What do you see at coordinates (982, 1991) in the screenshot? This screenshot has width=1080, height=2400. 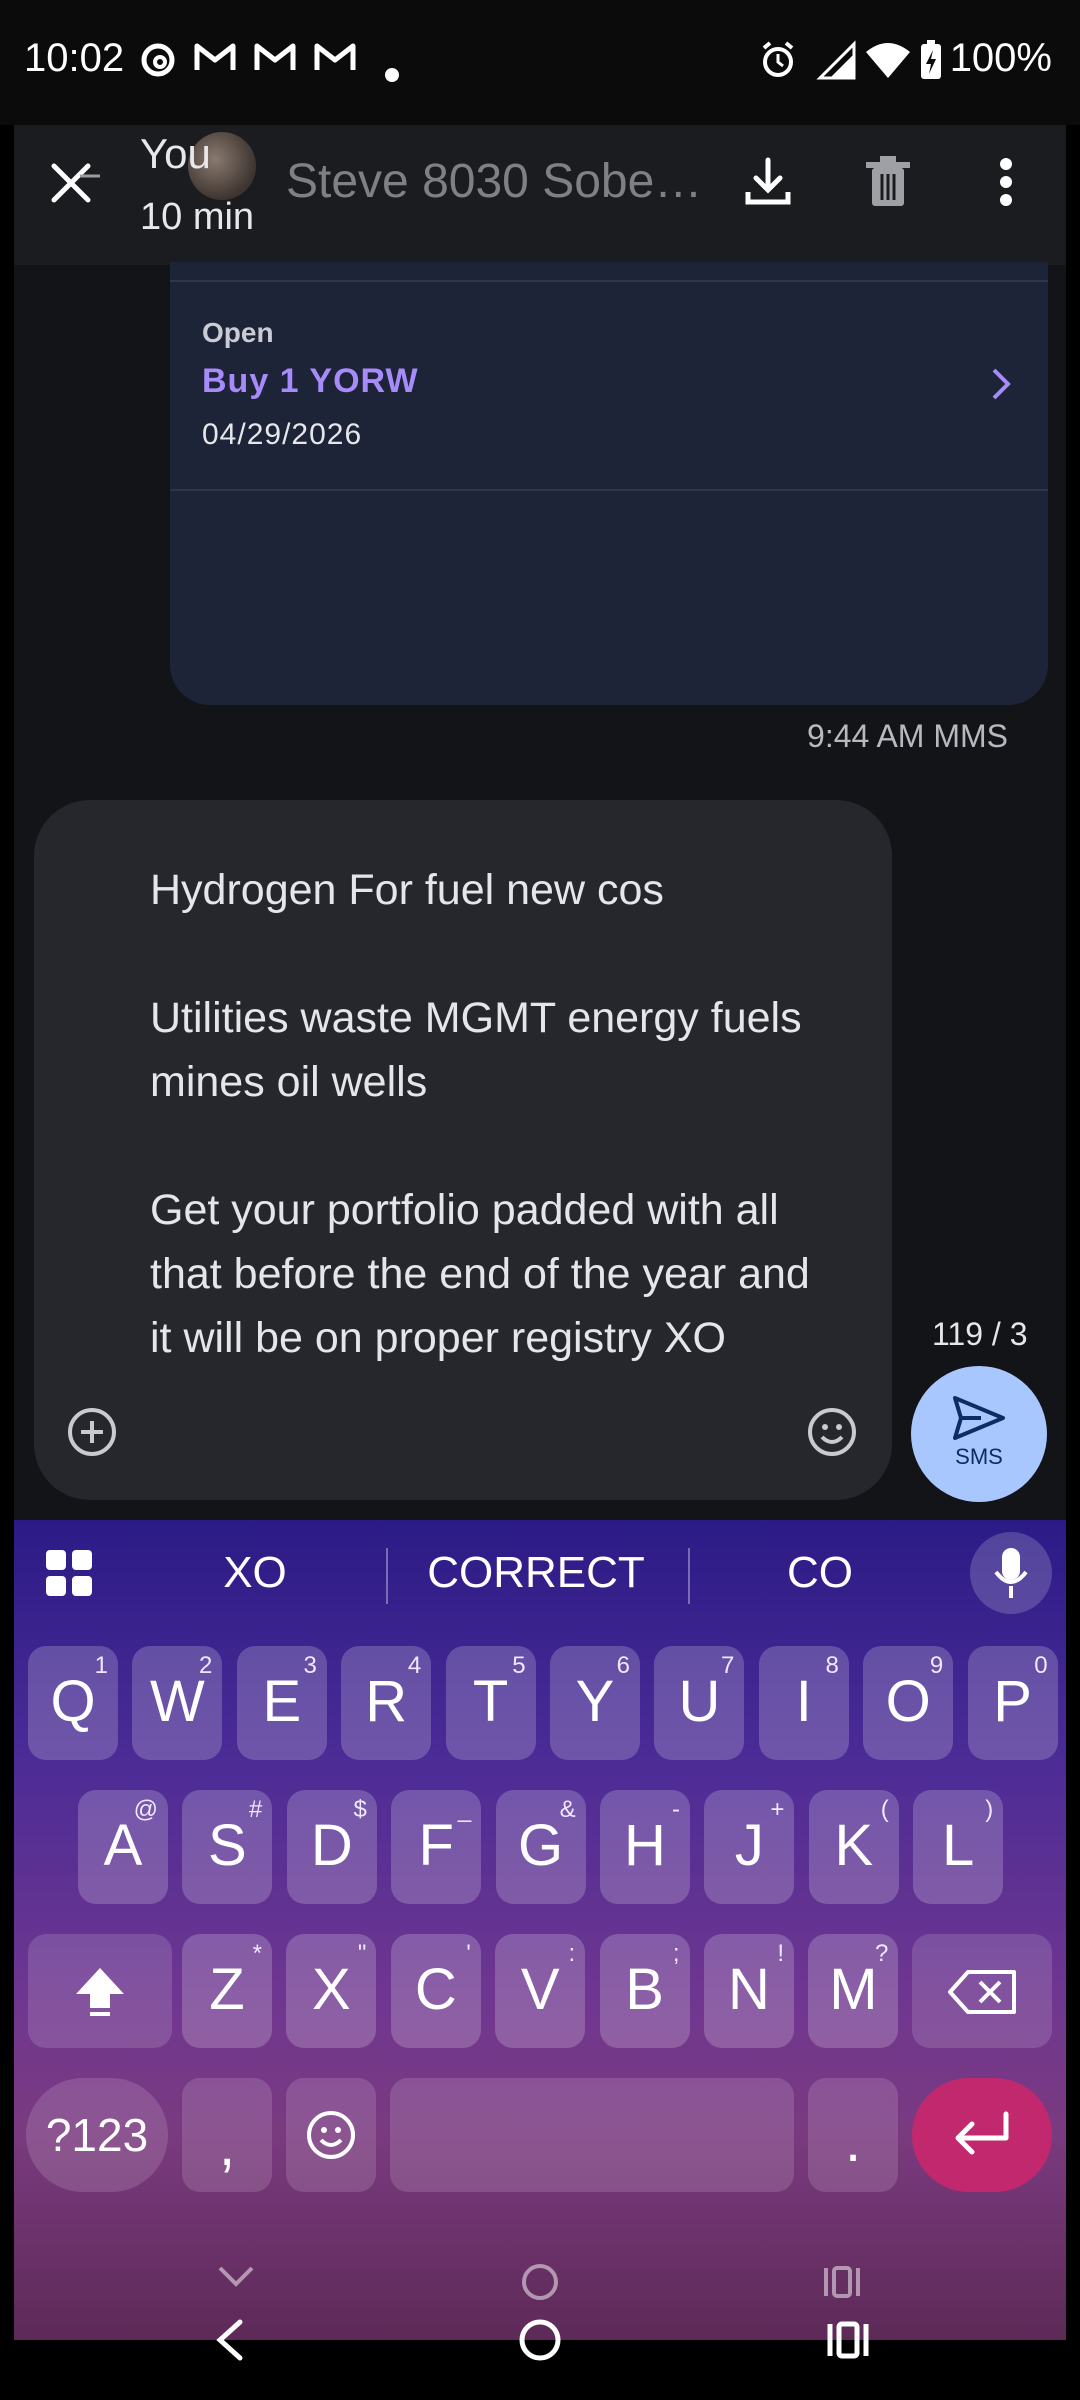 I see `backspace-key` at bounding box center [982, 1991].